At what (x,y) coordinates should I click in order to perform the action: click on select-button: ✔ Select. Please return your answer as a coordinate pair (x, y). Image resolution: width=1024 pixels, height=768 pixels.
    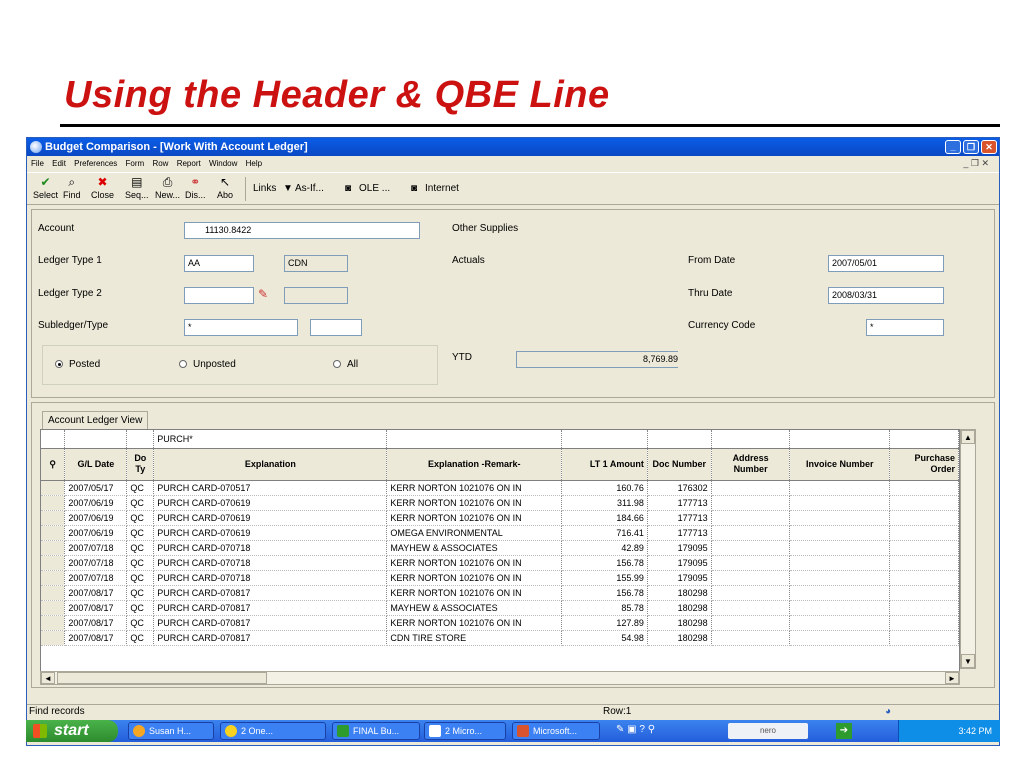
    Looking at the image, I should click on (45, 188).